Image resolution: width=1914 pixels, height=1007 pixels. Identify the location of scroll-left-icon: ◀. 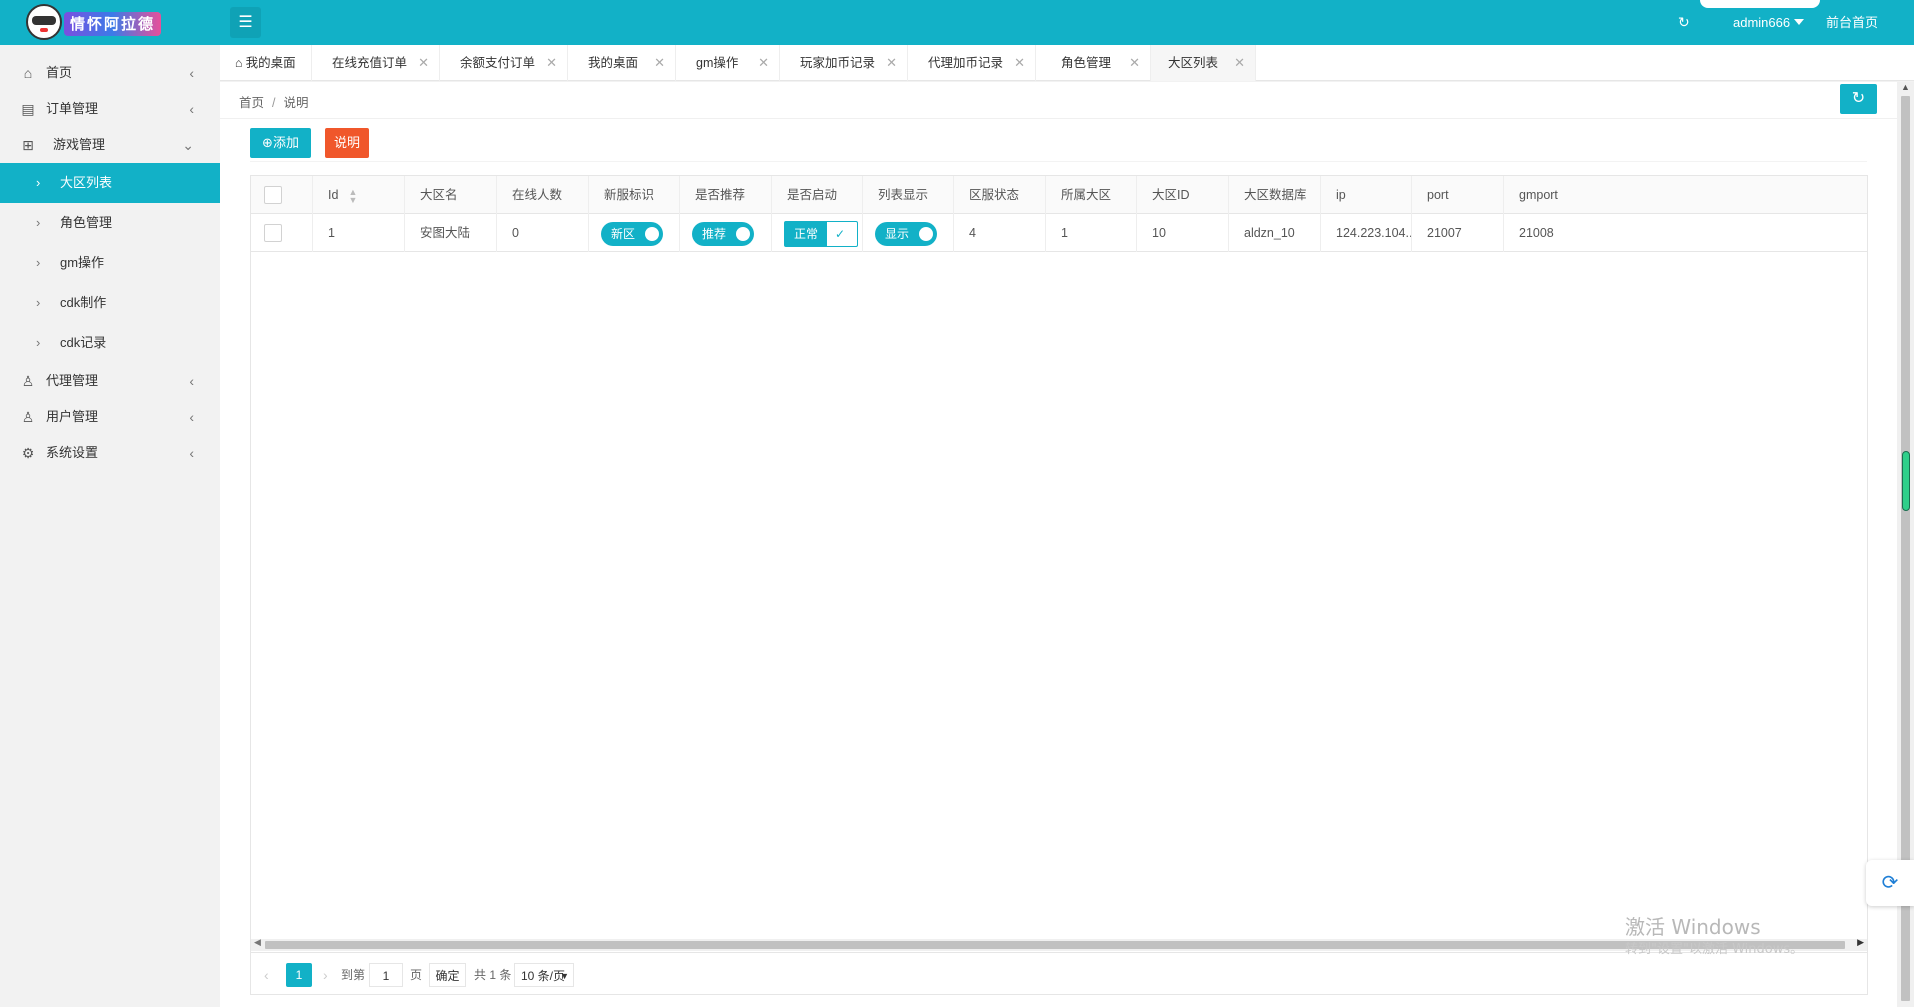
(257, 942).